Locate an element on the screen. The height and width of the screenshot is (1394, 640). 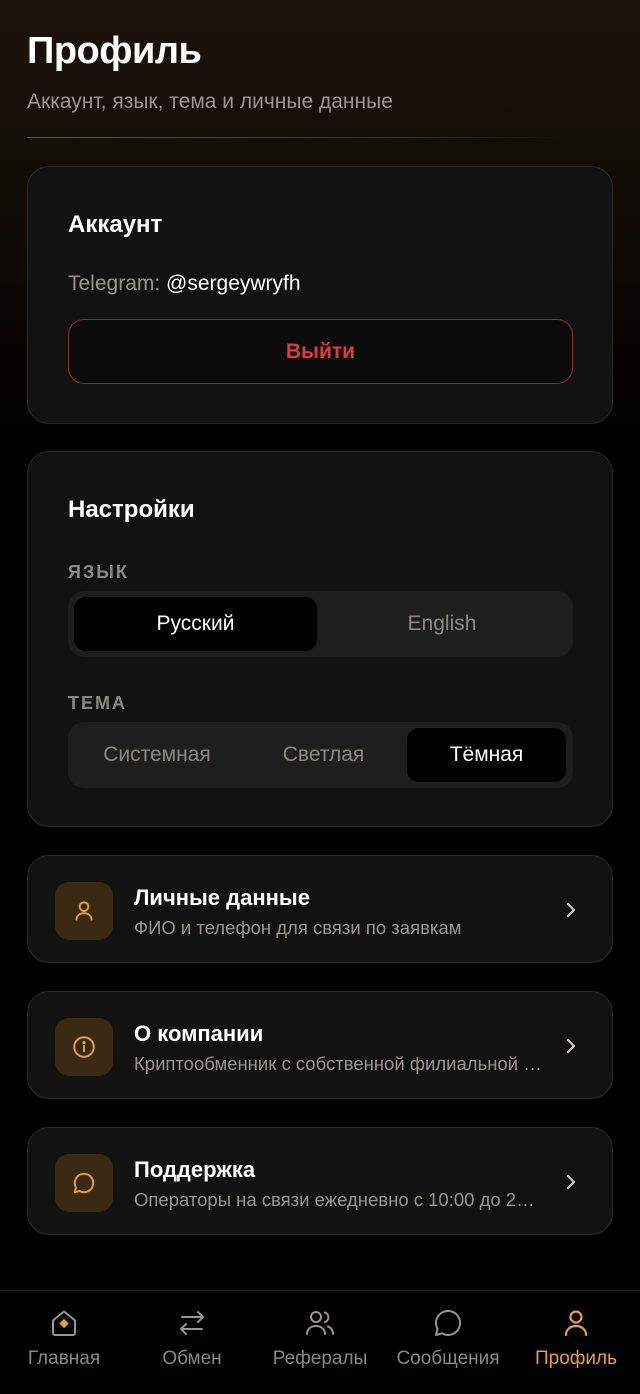
exchange-icon is located at coordinates (192, 1323).